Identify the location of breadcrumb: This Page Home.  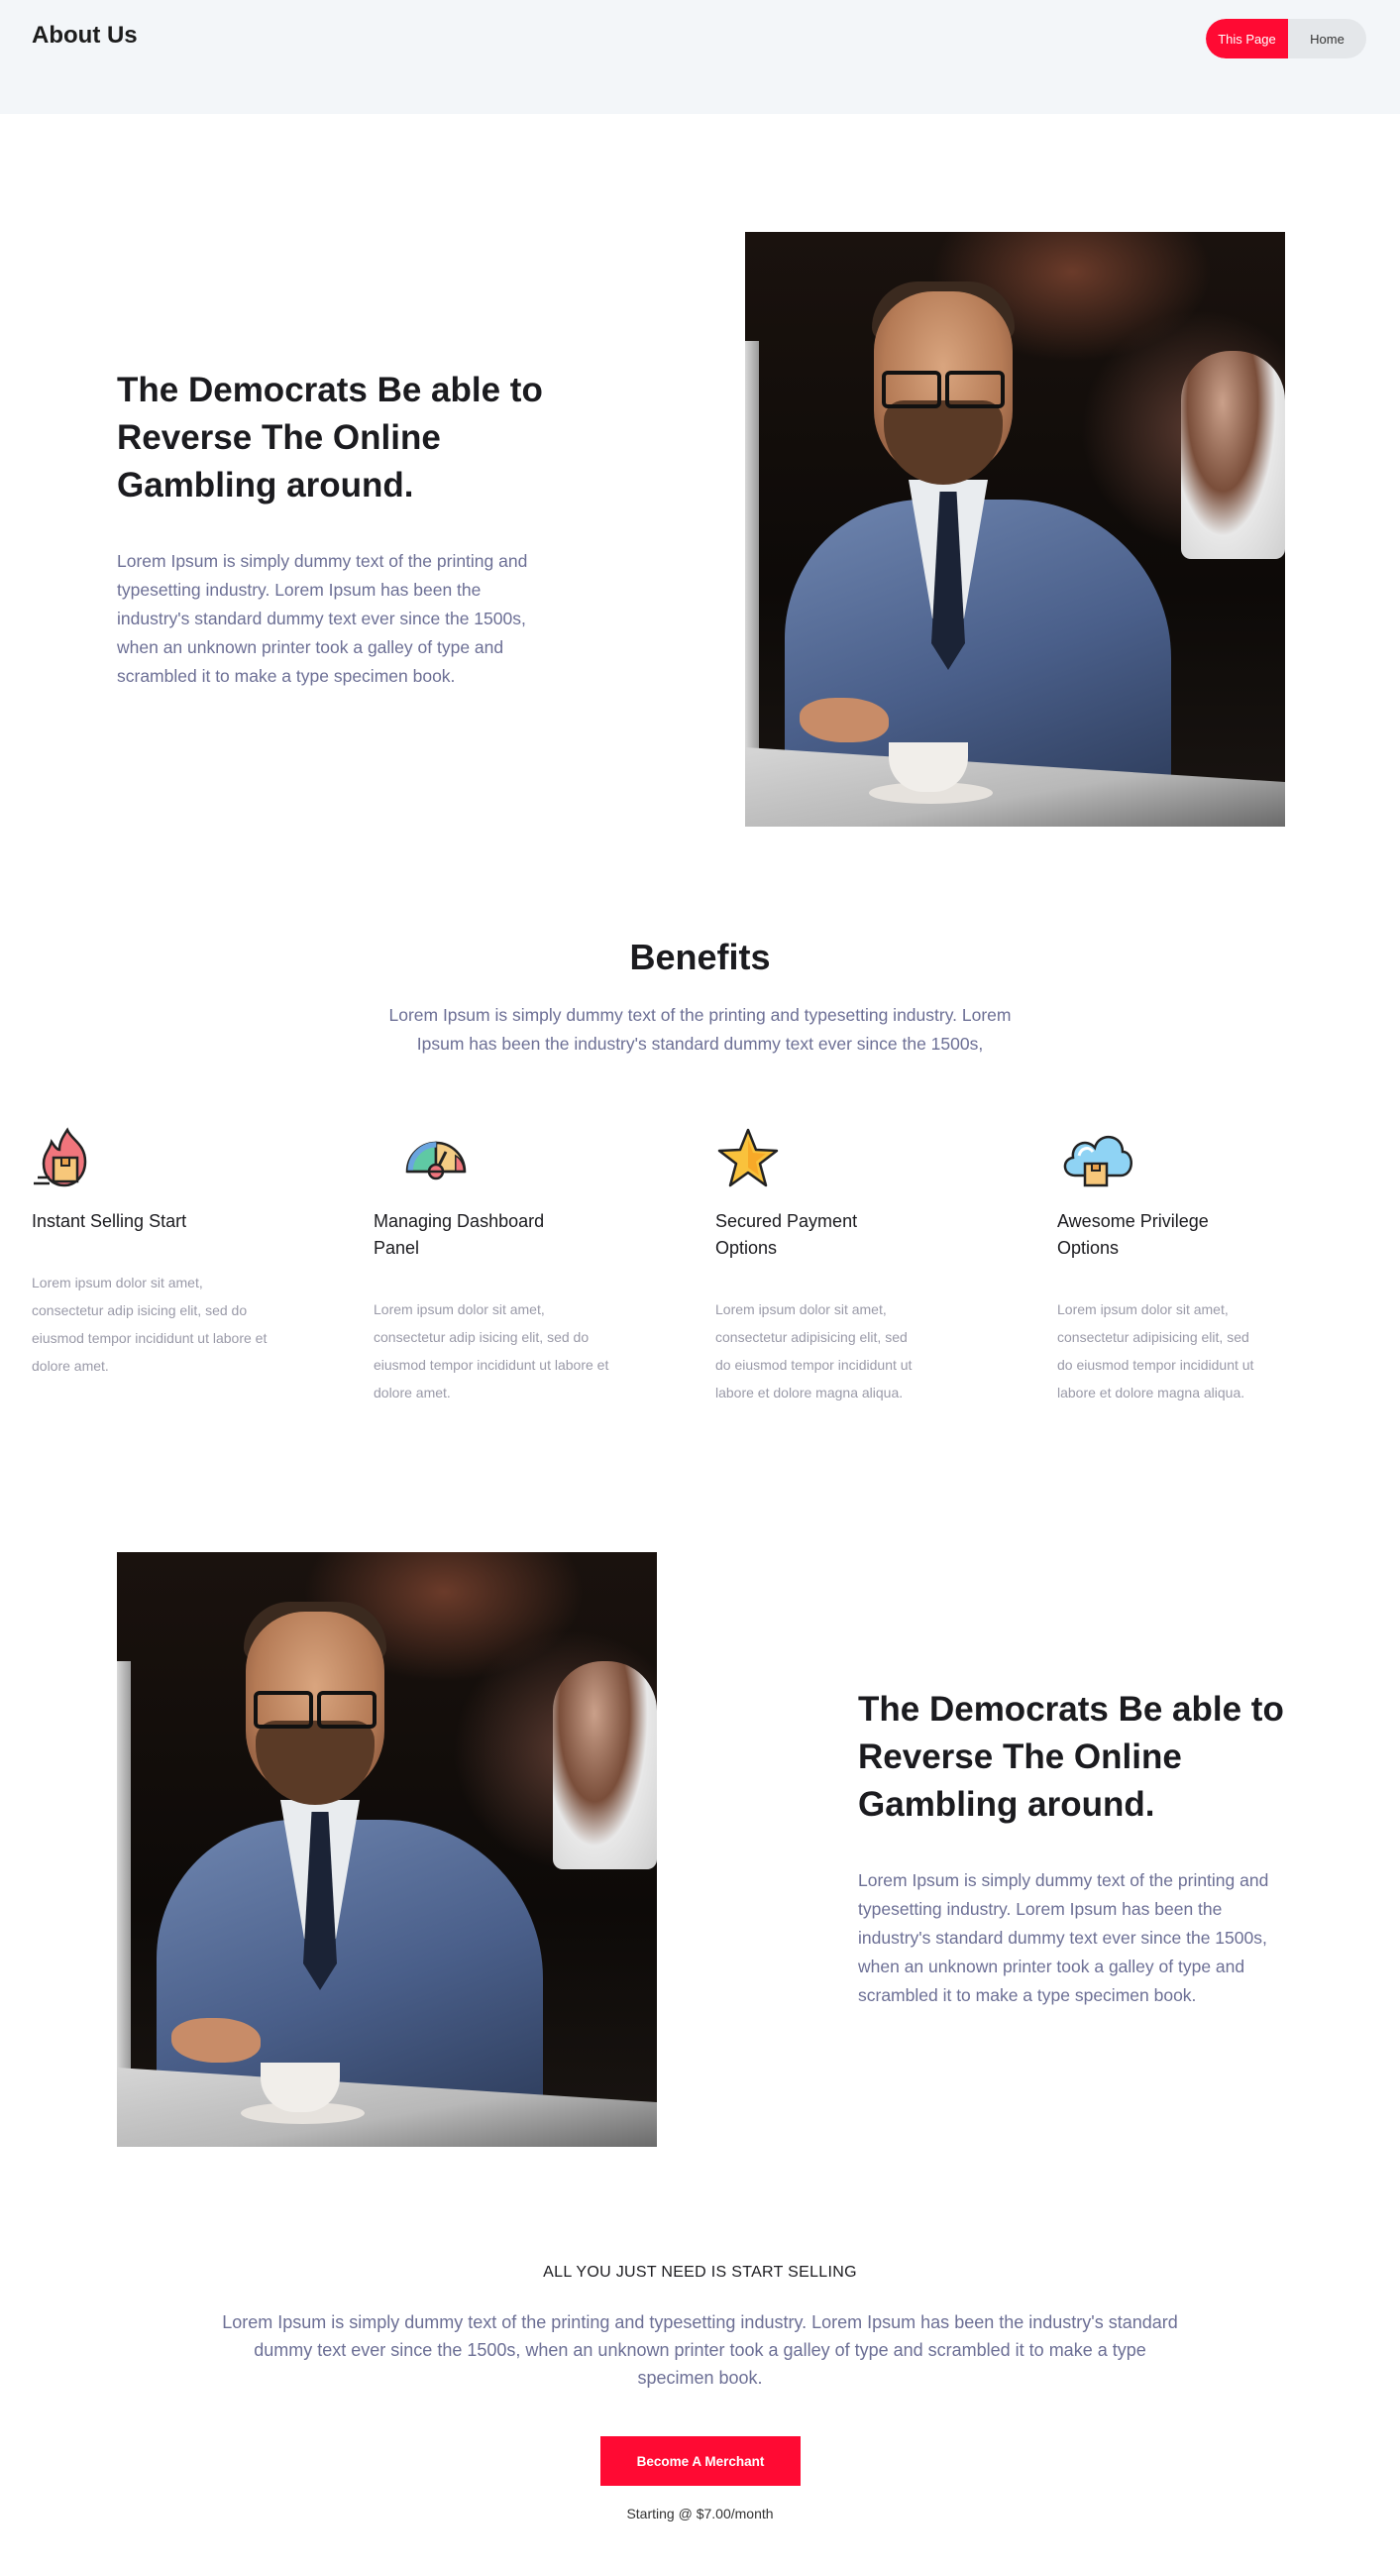
(1286, 38).